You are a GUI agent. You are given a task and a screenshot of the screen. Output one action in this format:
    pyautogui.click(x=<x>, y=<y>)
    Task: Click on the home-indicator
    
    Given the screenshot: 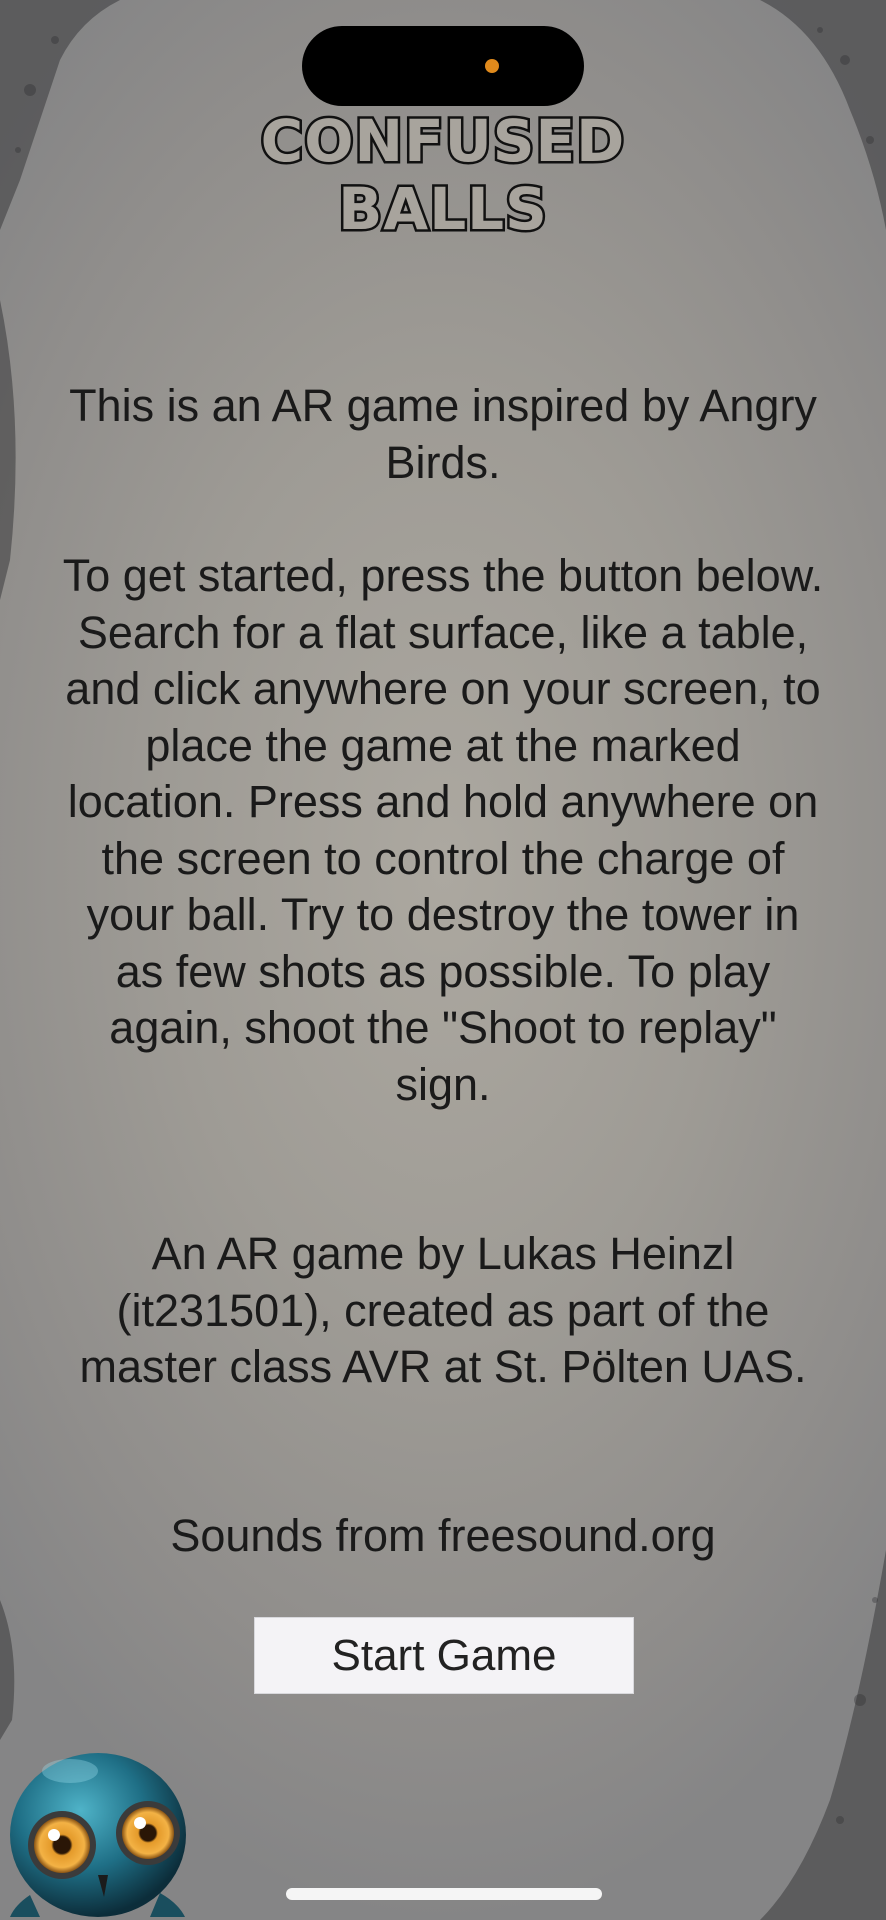 What is the action you would take?
    pyautogui.click(x=444, y=1894)
    